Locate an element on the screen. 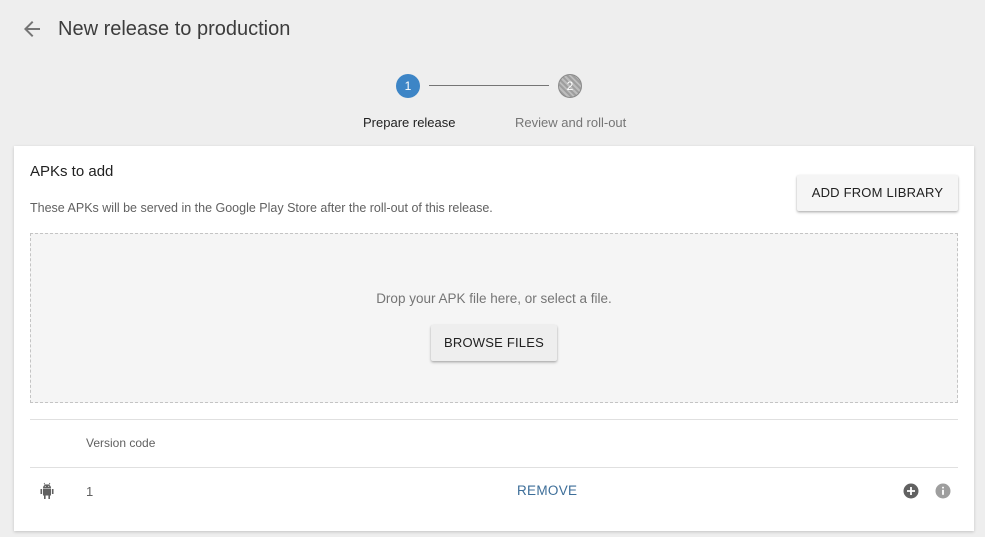  browse-files-button: BROWSE FILES is located at coordinates (494, 343).